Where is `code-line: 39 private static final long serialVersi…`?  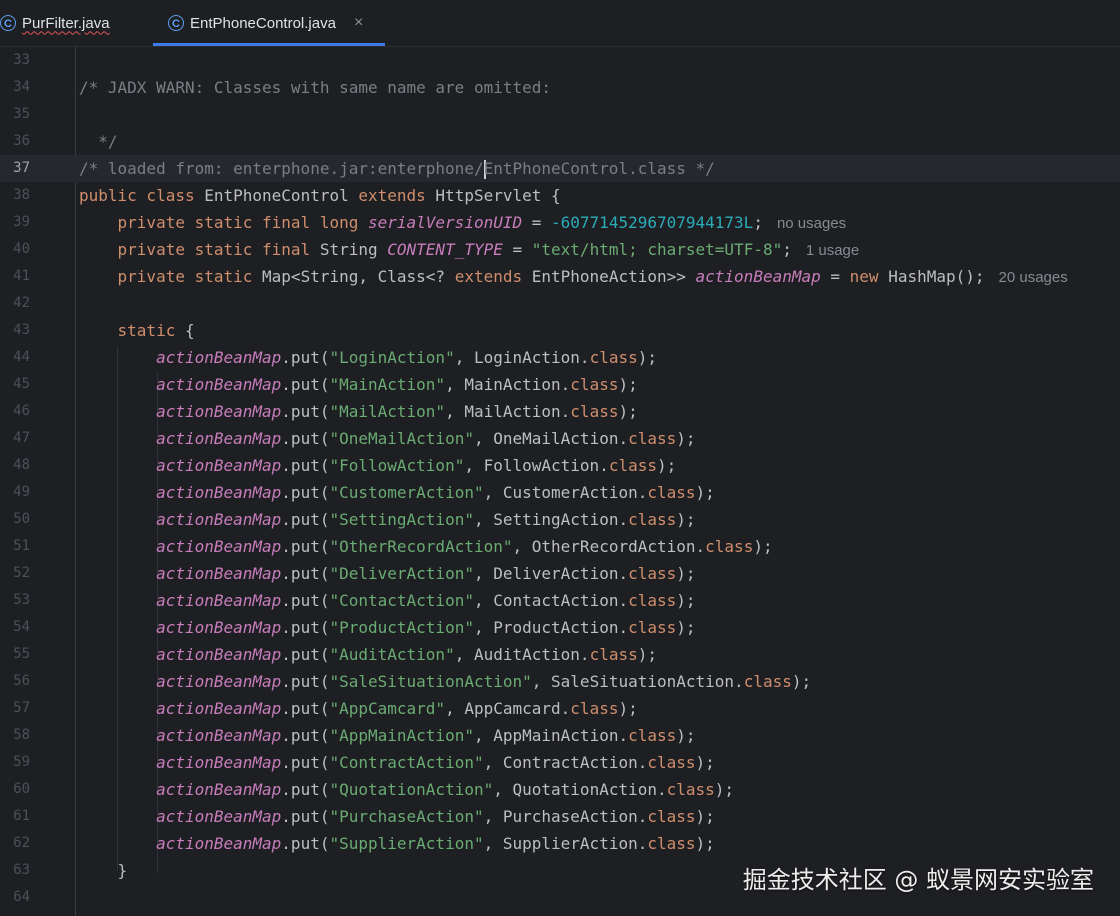 code-line: 39 private static final long serialVersi… is located at coordinates (560, 222).